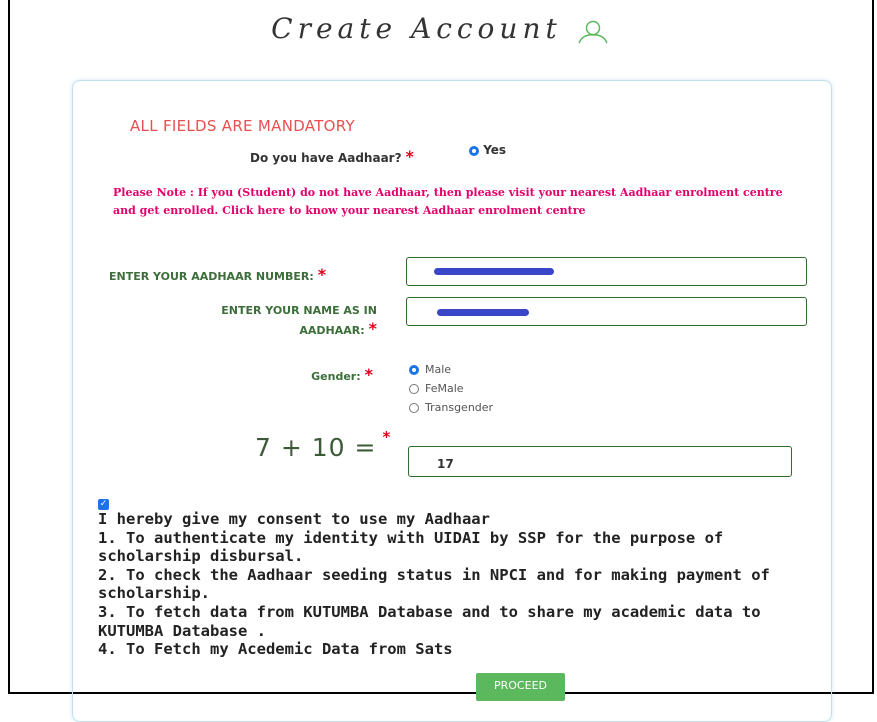 Image resolution: width=877 pixels, height=722 pixels. What do you see at coordinates (459, 407) in the screenshot?
I see `gender-option-label: Transgender` at bounding box center [459, 407].